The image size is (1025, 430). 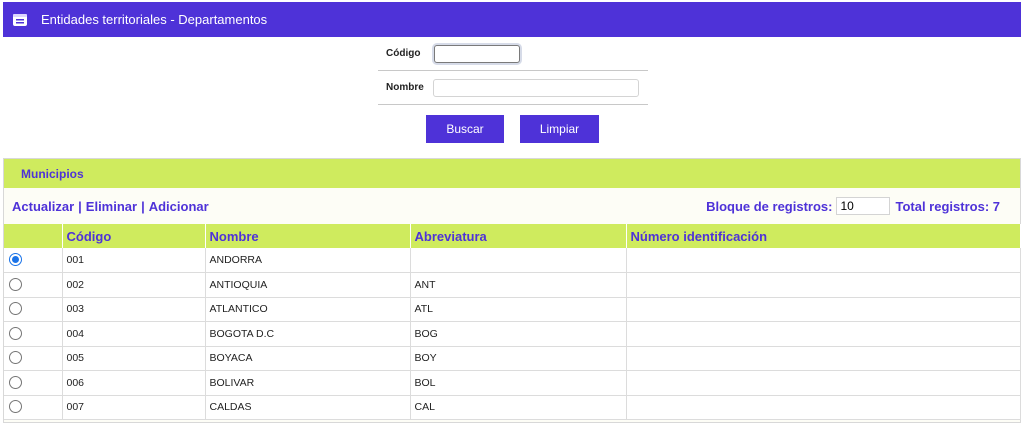 What do you see at coordinates (947, 206) in the screenshot?
I see `total-registros: Total registros: 7` at bounding box center [947, 206].